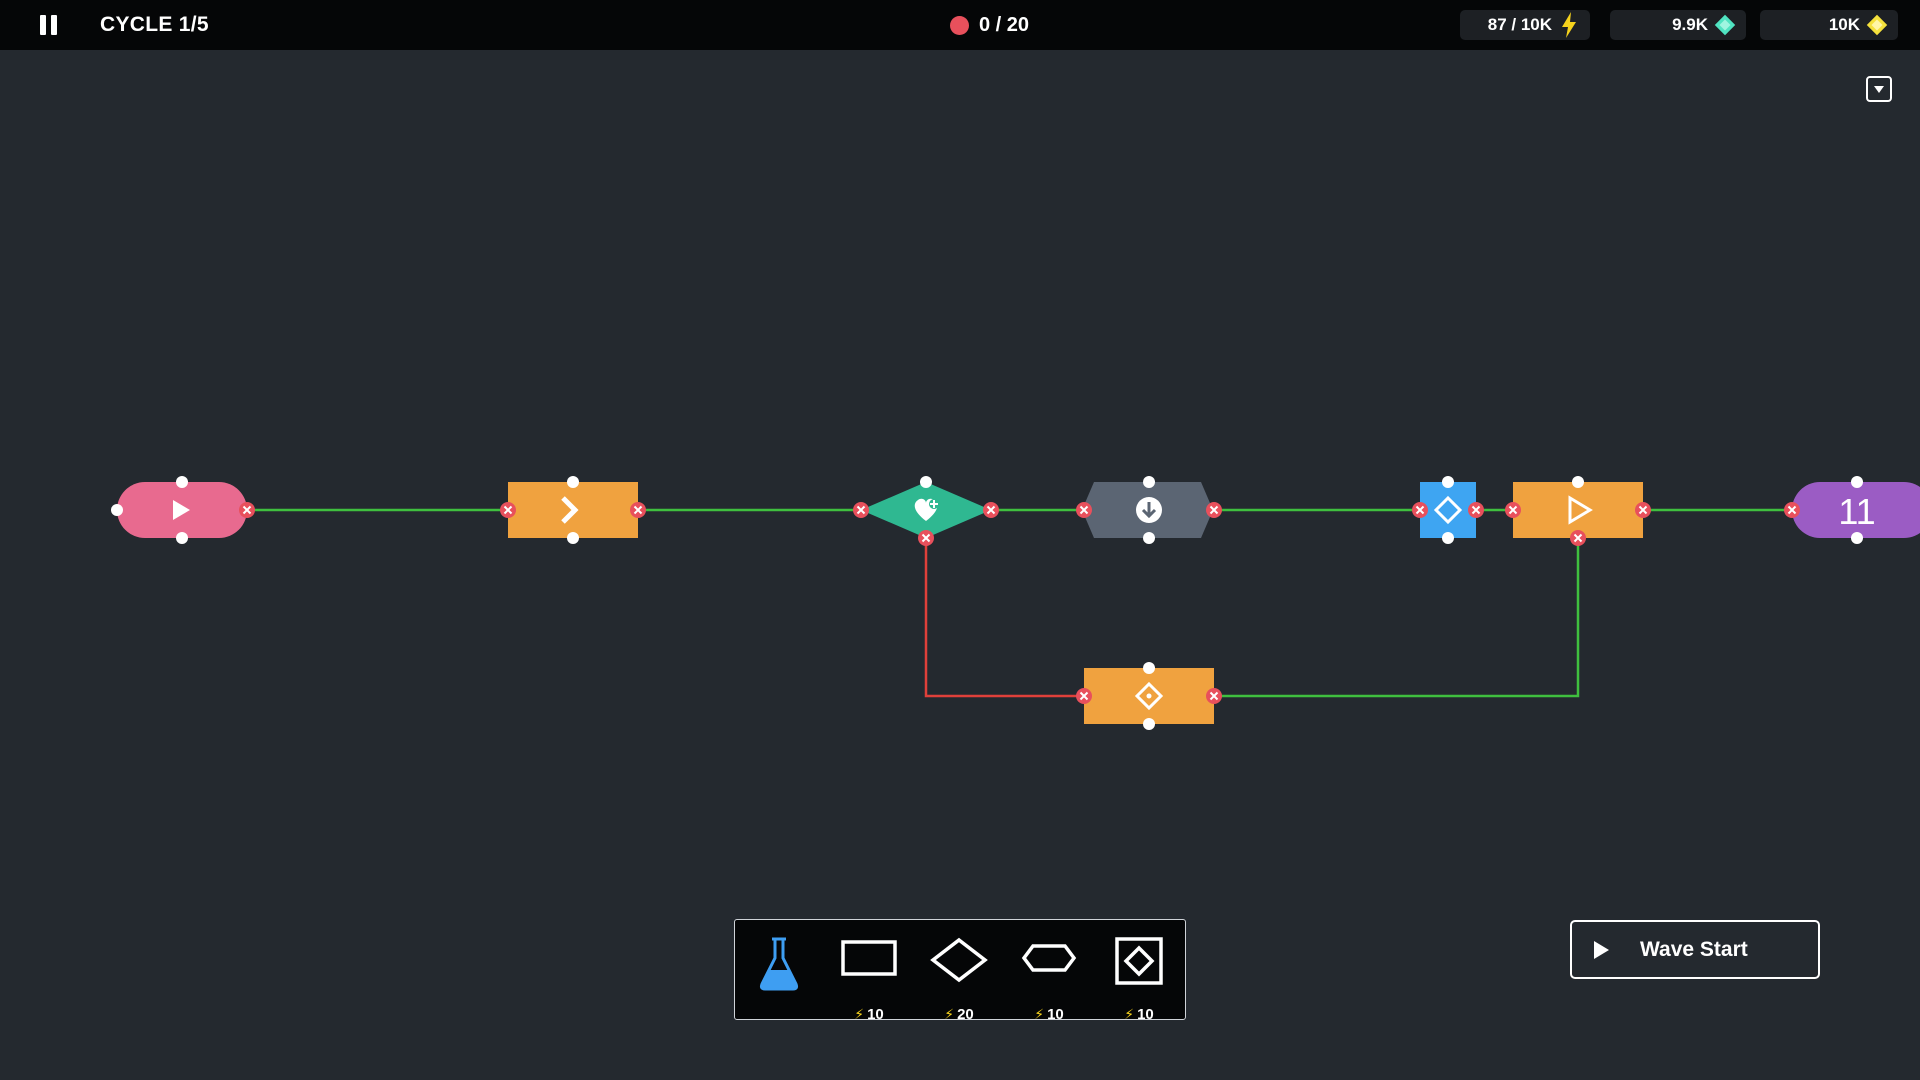  Describe the element at coordinates (1139, 961) in the screenshot. I see `diamond-in-square-icon` at that location.